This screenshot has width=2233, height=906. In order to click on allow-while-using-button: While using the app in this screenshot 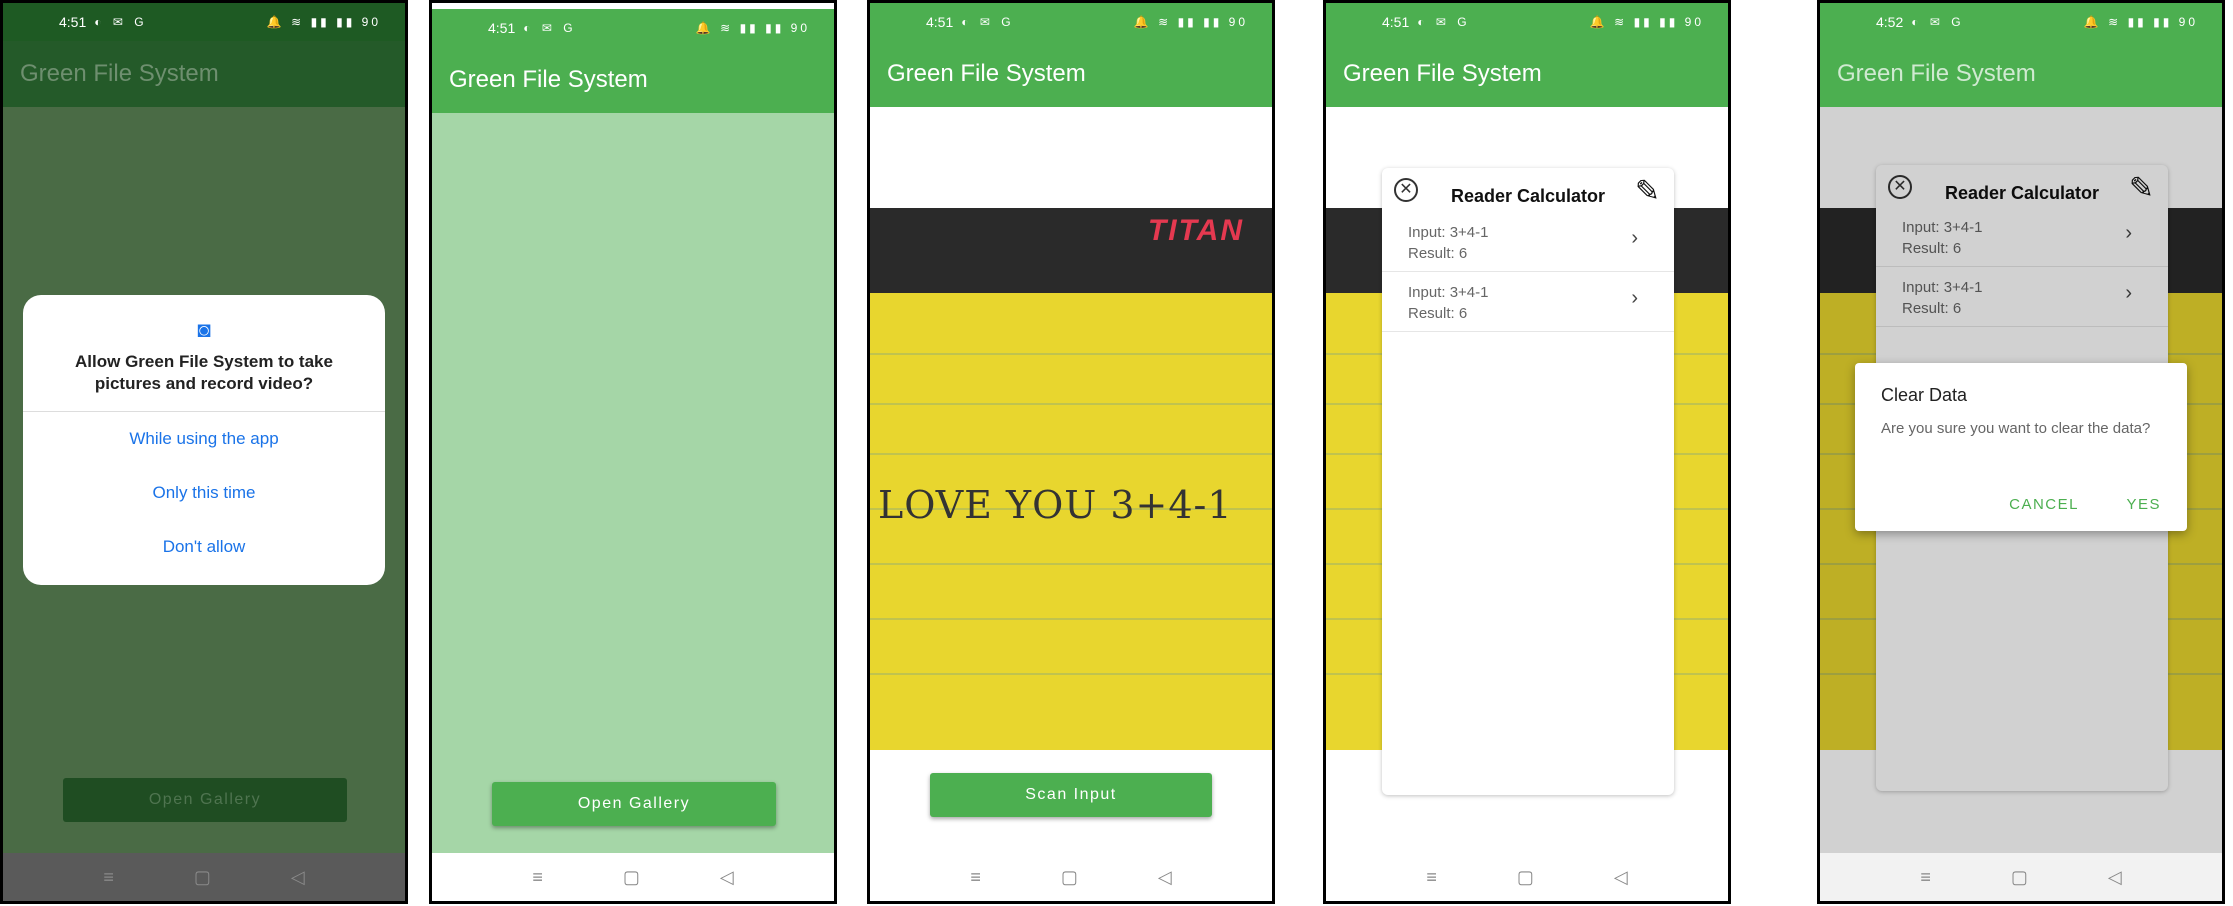, I will do `click(204, 449)`.